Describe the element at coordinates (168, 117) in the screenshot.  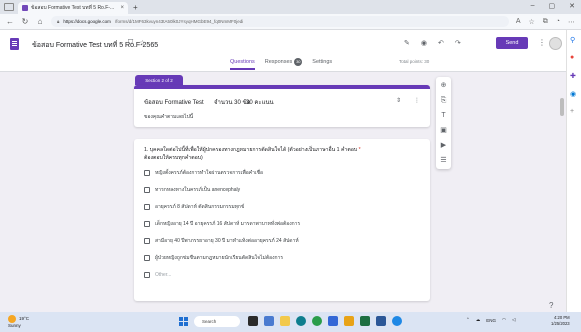
I see `section-description: ของคุณคำตามเลยไปนี้` at that location.